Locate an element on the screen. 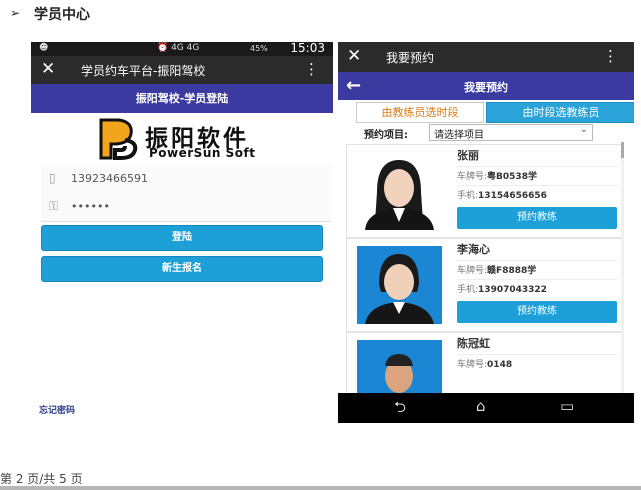 The image size is (641, 490). coach-name: 李海心 is located at coordinates (473, 249).